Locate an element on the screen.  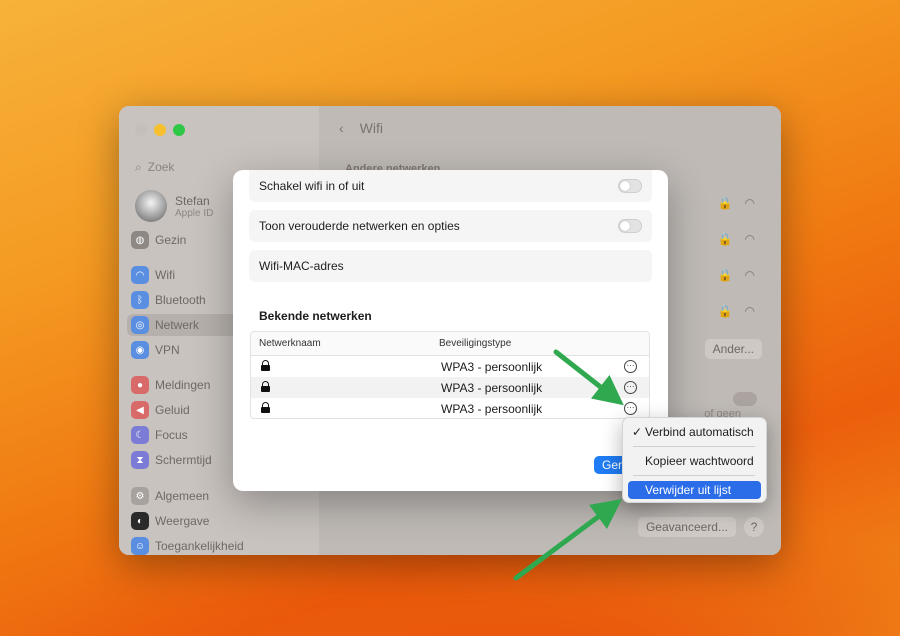
family-icon: ◍ is located at coordinates (140, 240).